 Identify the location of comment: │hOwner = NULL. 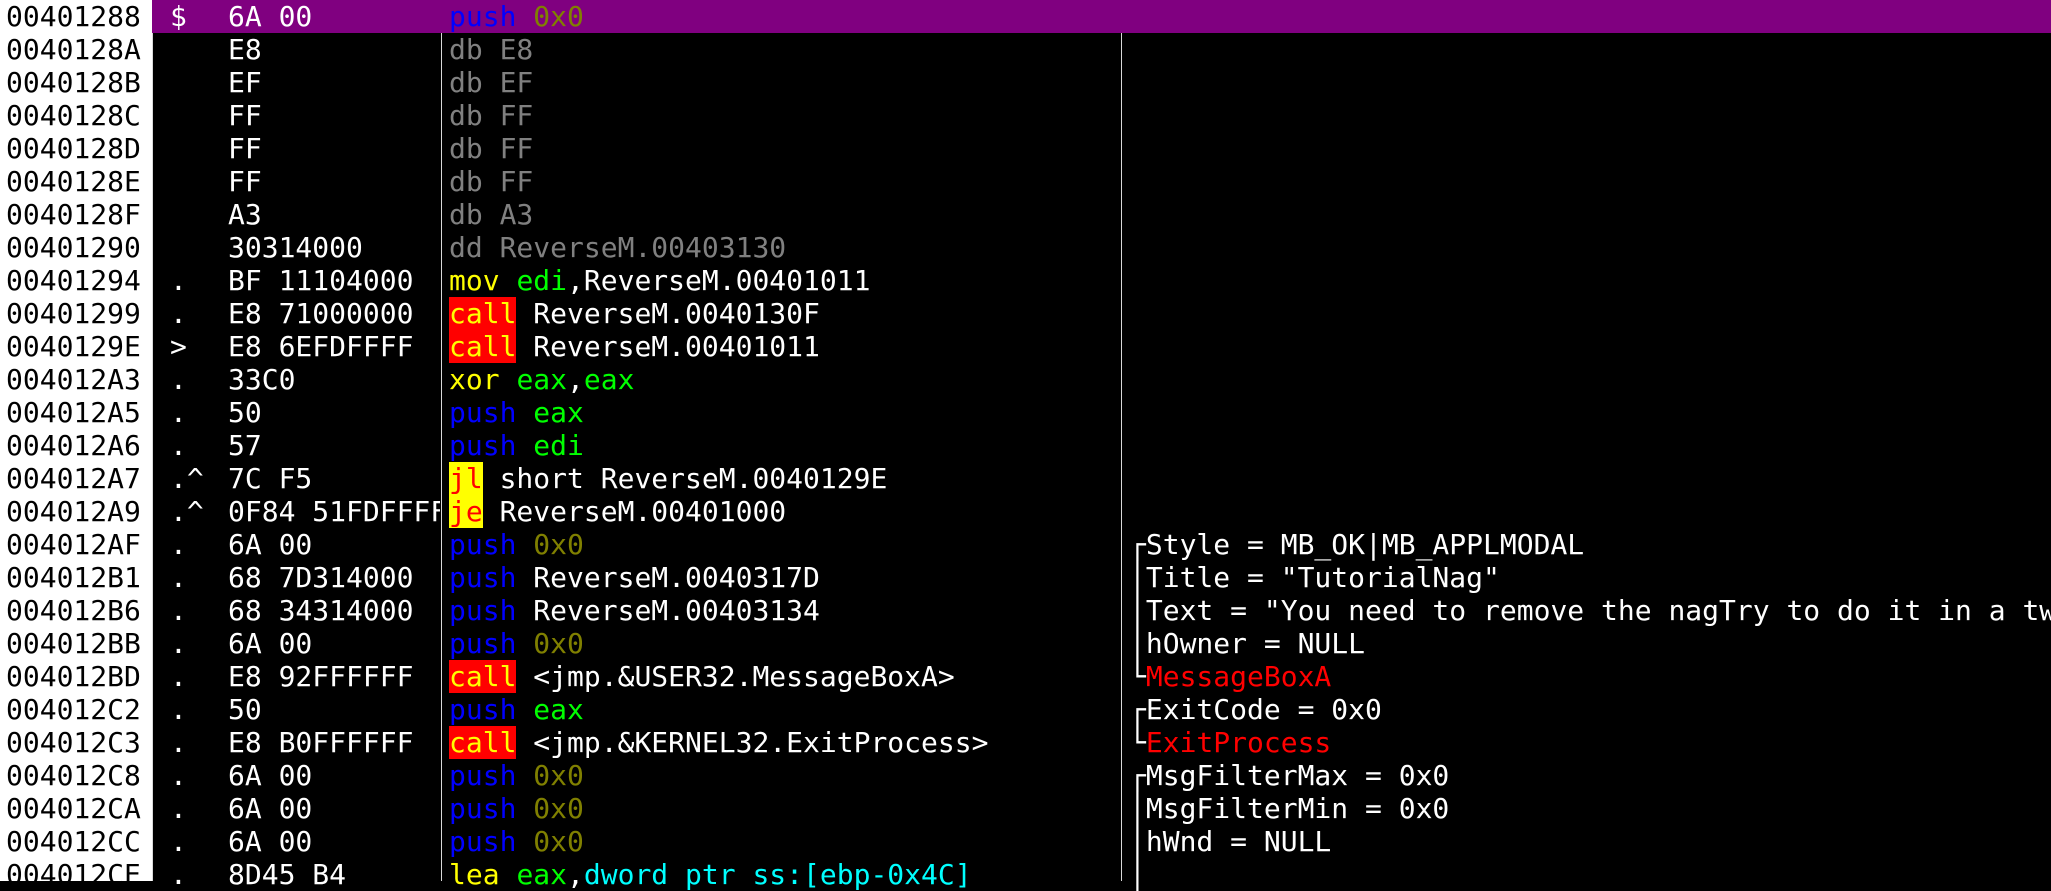
(1590, 643).